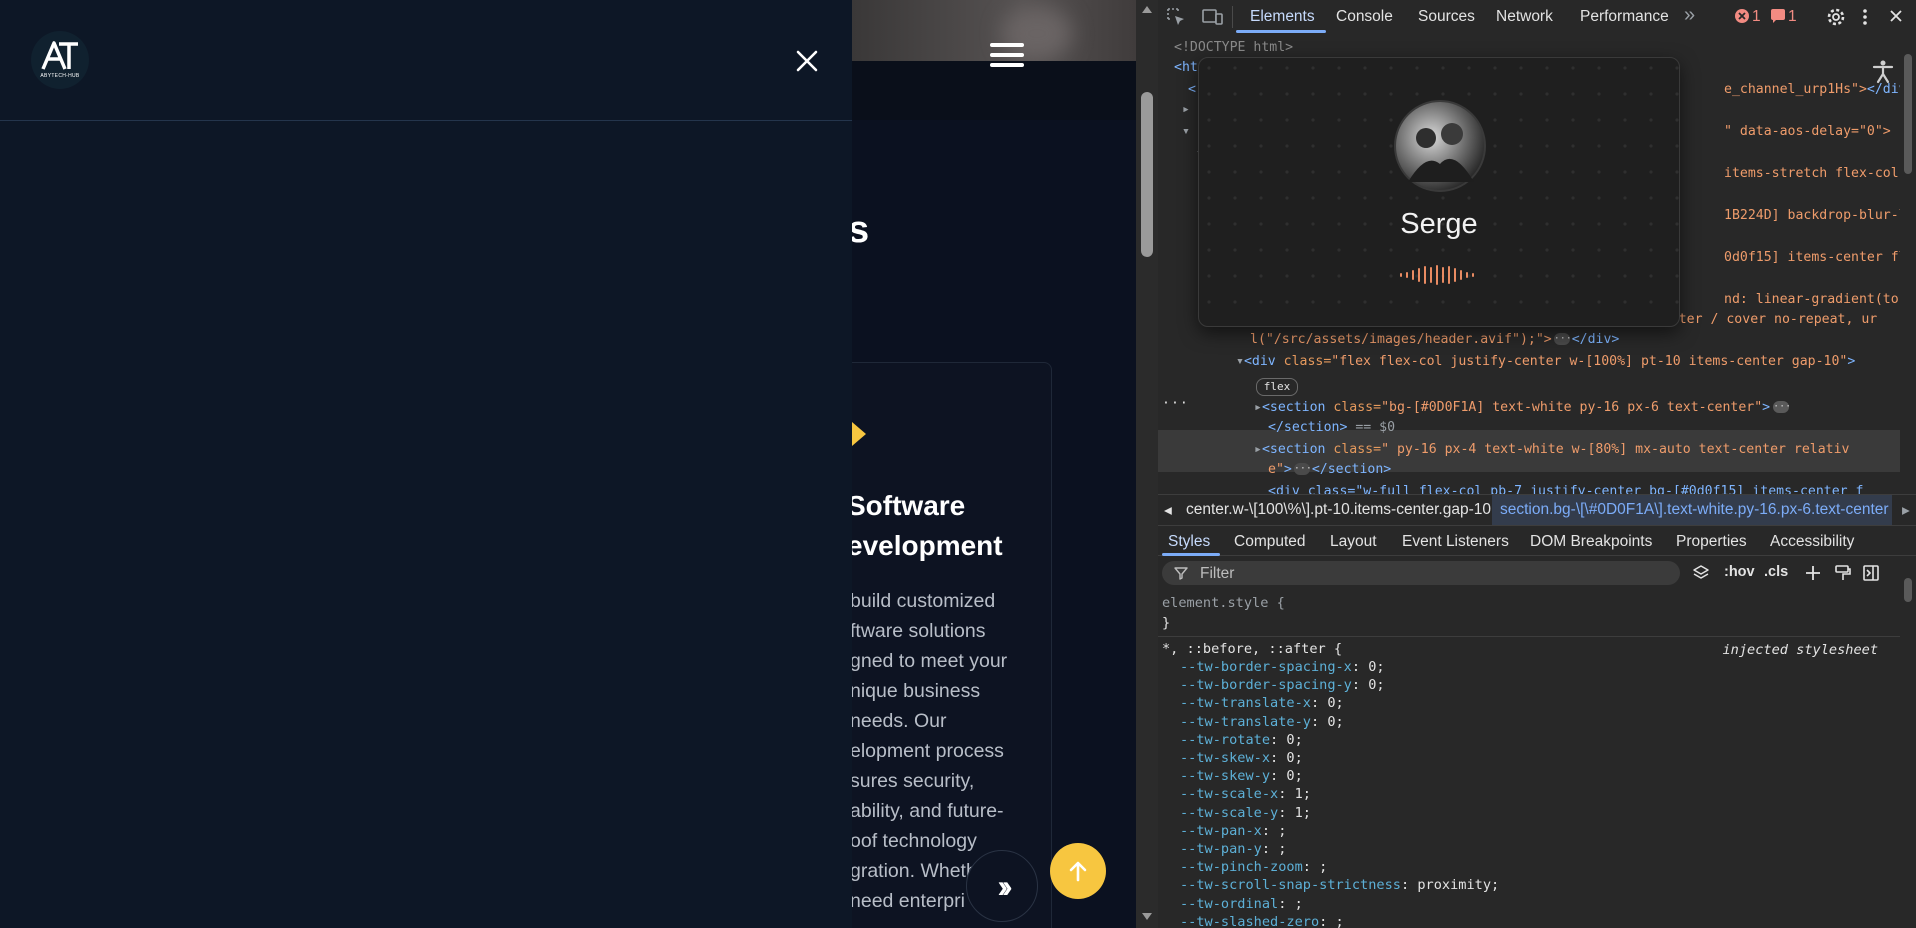 The width and height of the screenshot is (1916, 928). I want to click on tab-properties: Properties, so click(1711, 542).